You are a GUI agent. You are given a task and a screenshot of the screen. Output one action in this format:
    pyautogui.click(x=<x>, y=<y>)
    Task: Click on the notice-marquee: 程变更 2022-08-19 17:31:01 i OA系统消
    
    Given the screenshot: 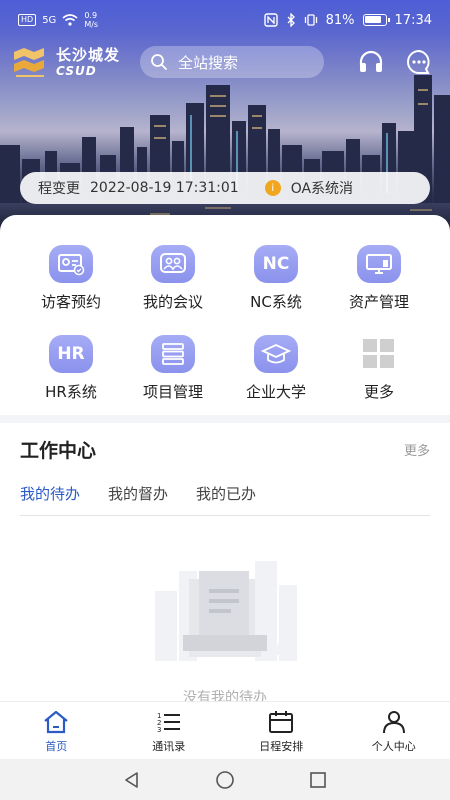 What is the action you would take?
    pyautogui.click(x=225, y=188)
    